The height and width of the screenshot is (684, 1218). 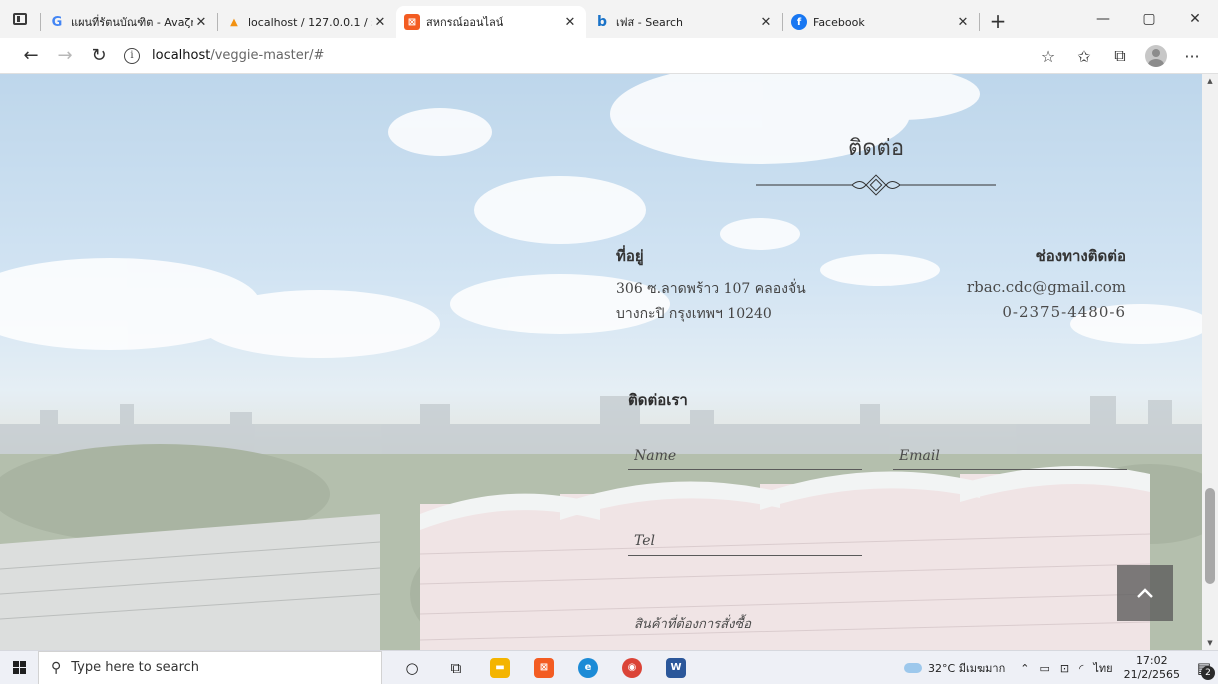 What do you see at coordinates (310, 22) in the screenshot?
I see `tab-title: localhost / 127.0.0.1 / saha` at bounding box center [310, 22].